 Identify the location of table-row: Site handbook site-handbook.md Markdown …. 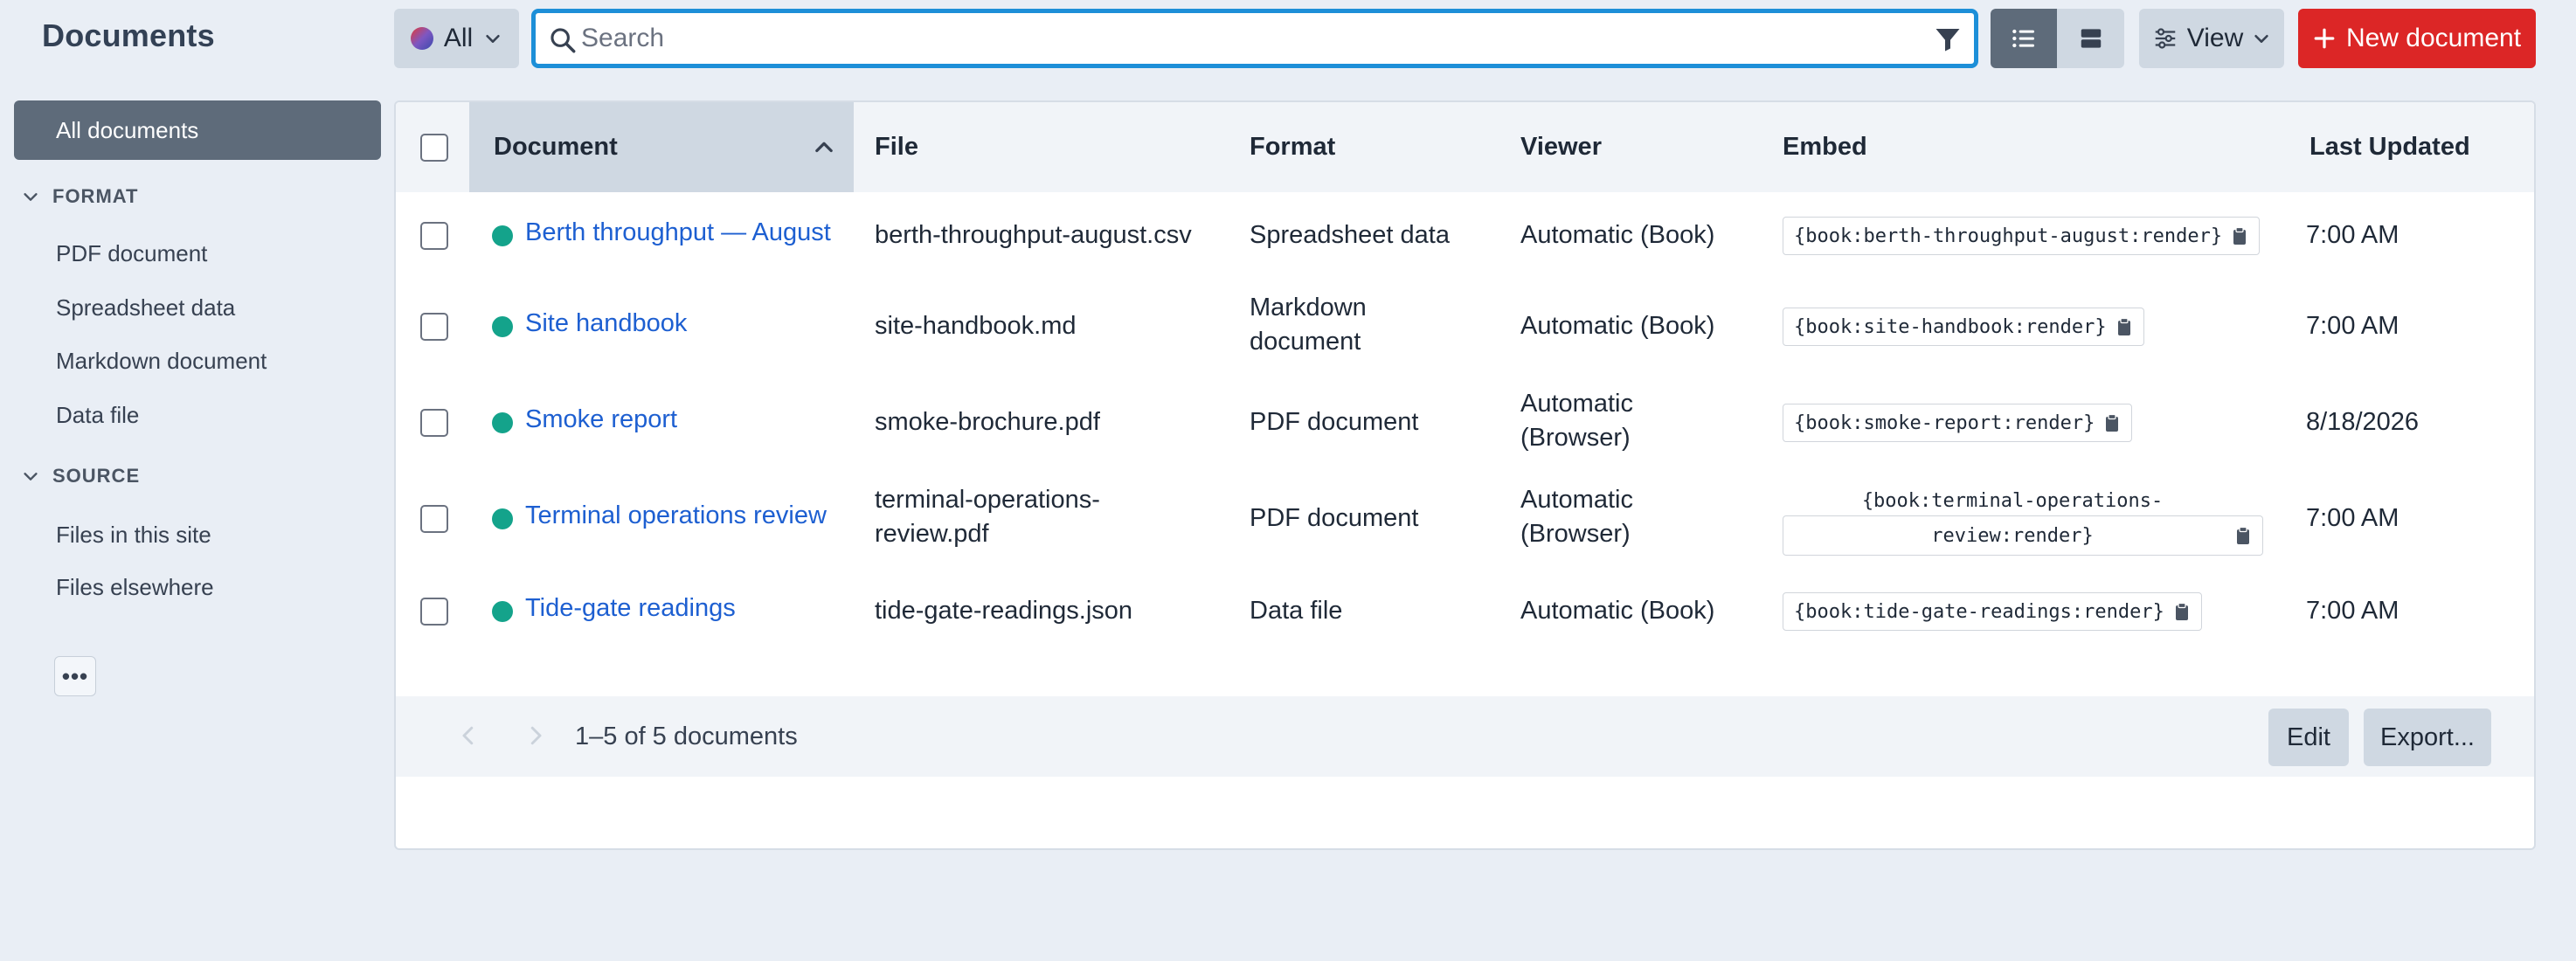
(1465, 328).